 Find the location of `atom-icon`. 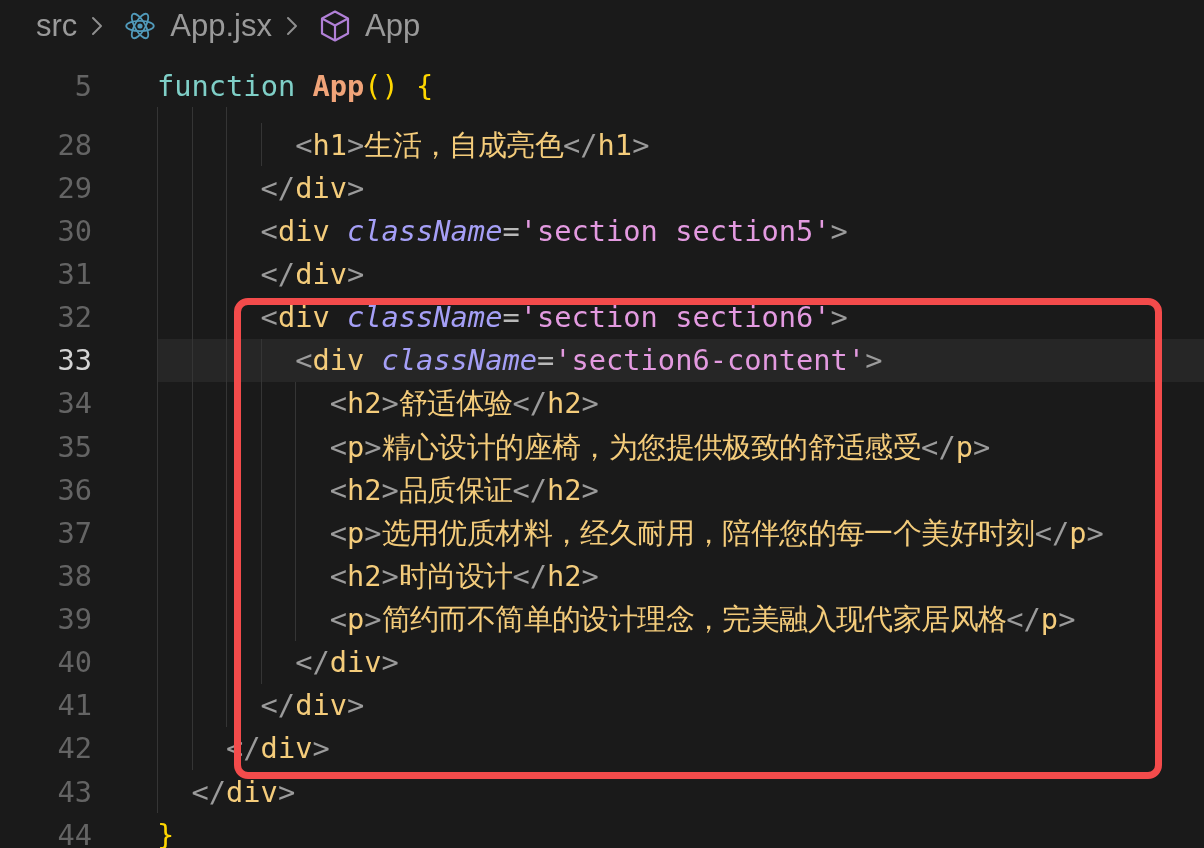

atom-icon is located at coordinates (140, 26).